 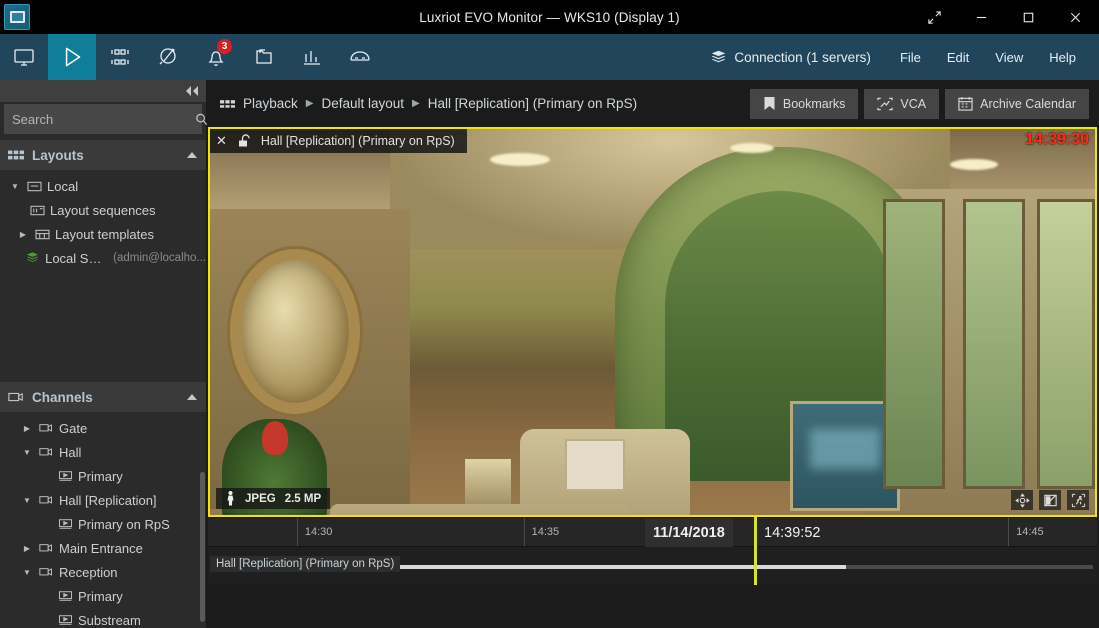 What do you see at coordinates (264, 57) in the screenshot?
I see `tab-archive` at bounding box center [264, 57].